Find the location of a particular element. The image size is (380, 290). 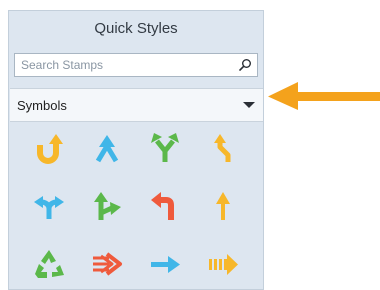

turn-left-arrow-icon is located at coordinates (162, 206).